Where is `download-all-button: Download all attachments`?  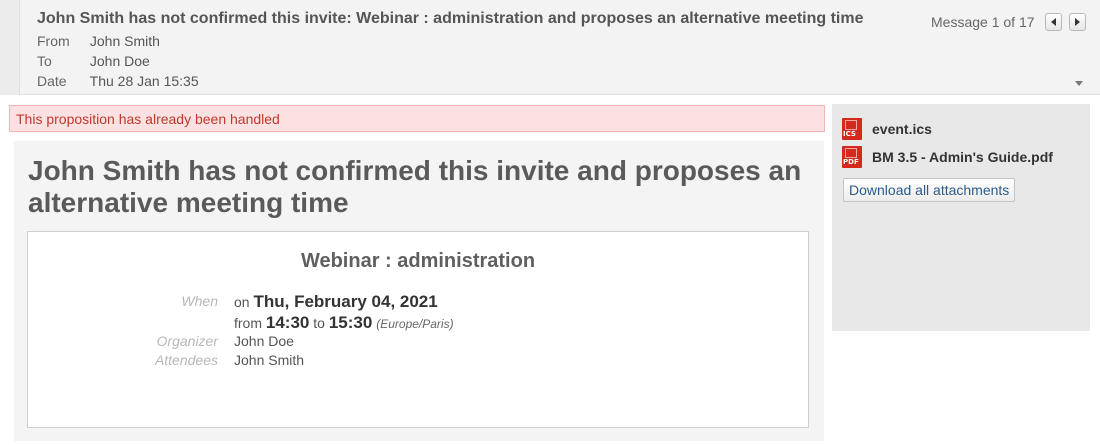
download-all-button: Download all attachments is located at coordinates (929, 190).